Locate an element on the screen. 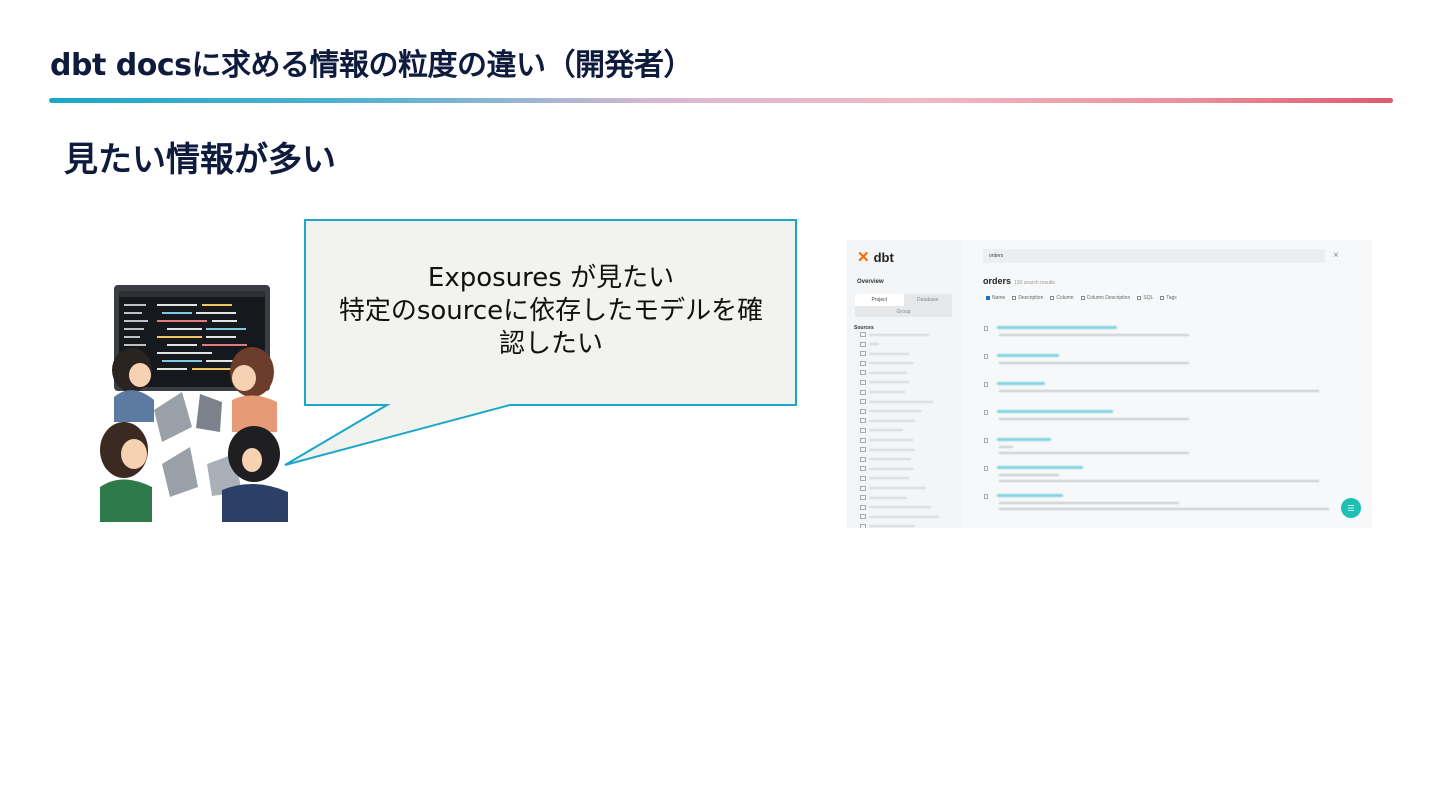  sources-tree is located at coordinates (909, 430).